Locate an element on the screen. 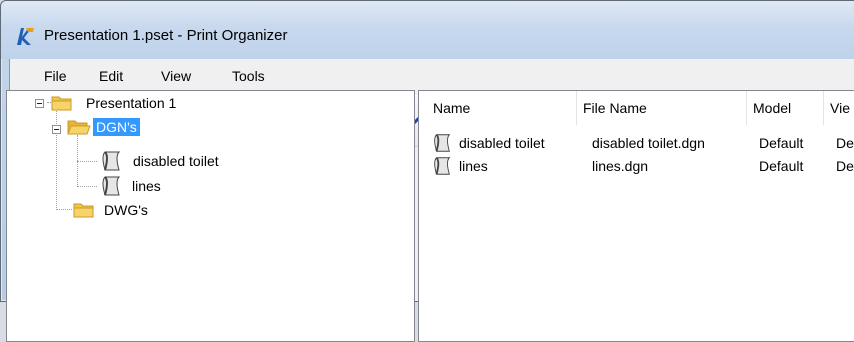 This screenshot has width=854, height=342. open-folder-icon is located at coordinates (79, 127).